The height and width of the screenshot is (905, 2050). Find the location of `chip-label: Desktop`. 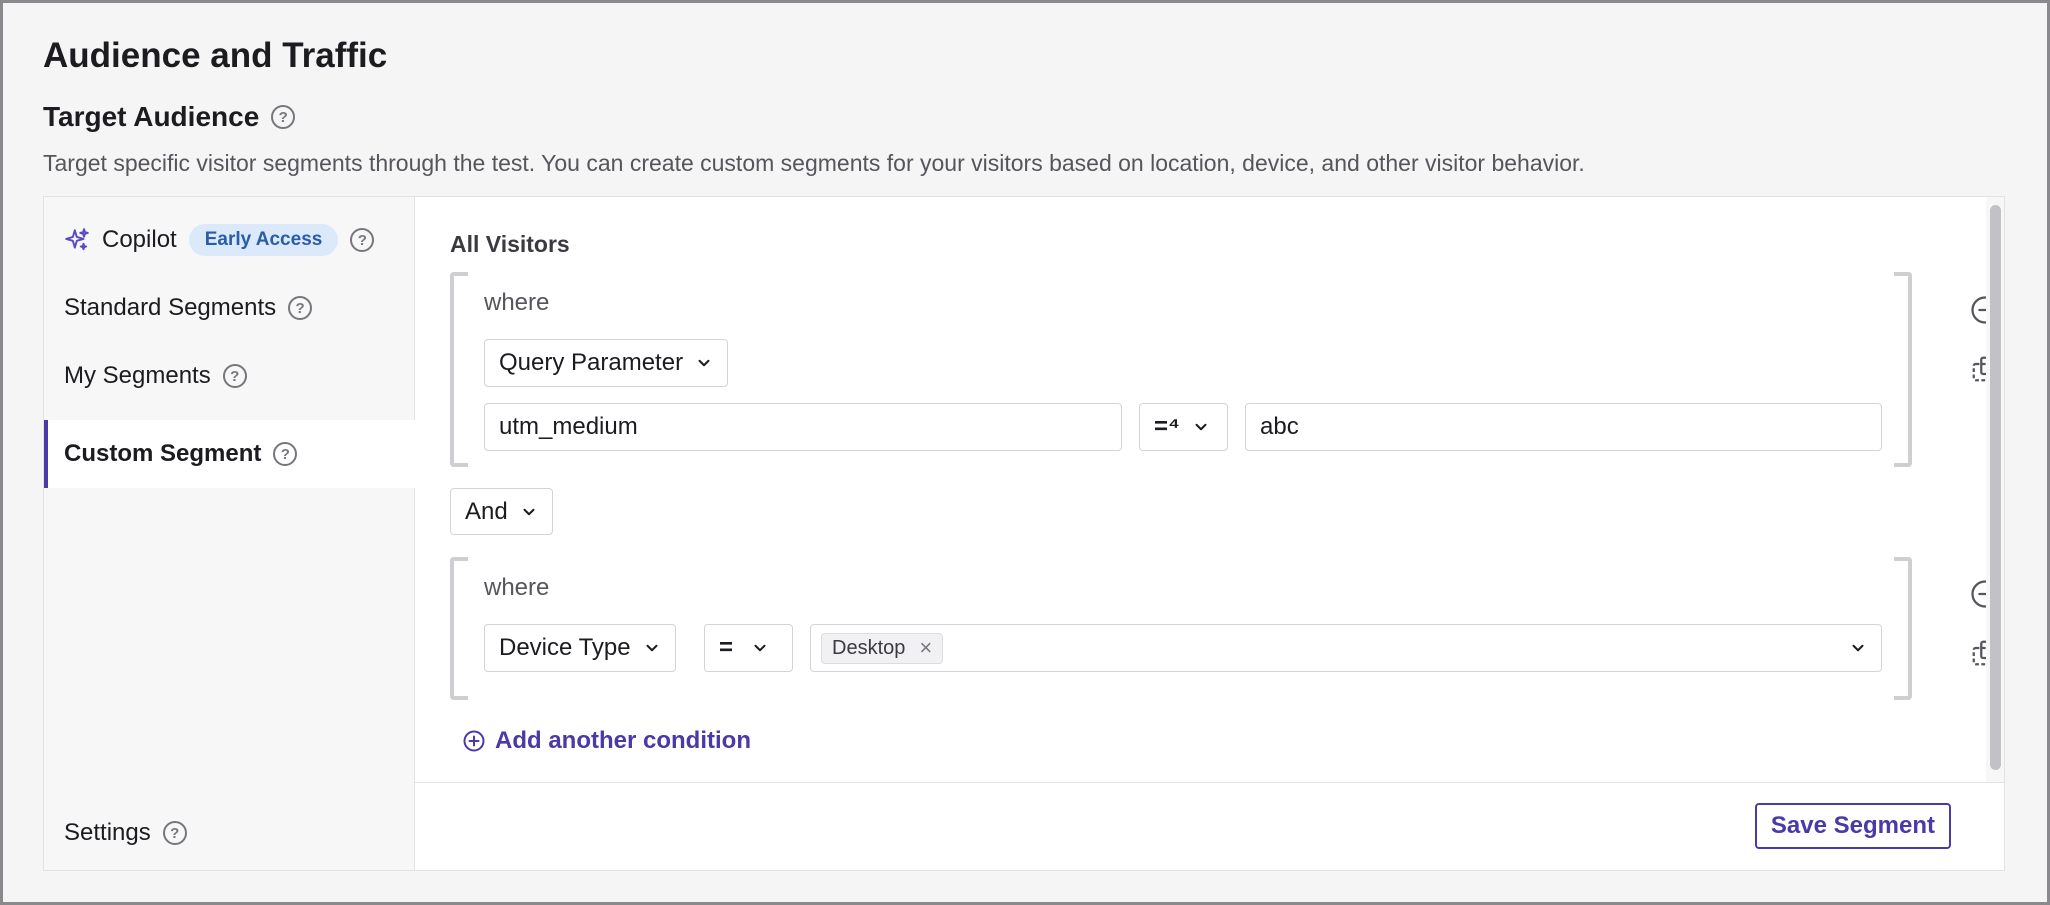

chip-label: Desktop is located at coordinates (869, 647).